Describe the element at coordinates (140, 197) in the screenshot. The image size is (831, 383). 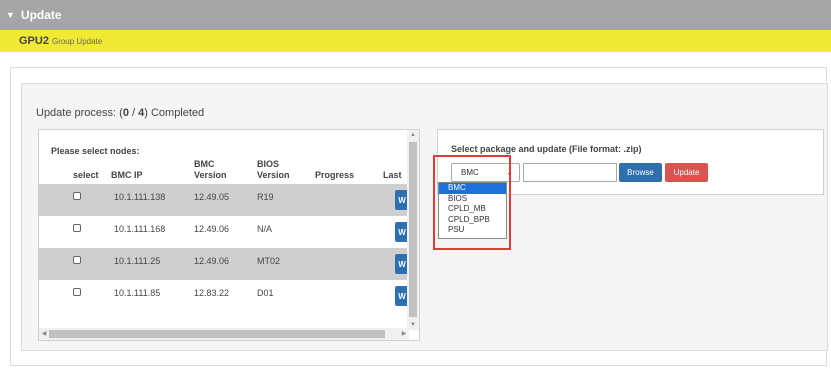
I see `cell-bmc-ip: 10.1.111.138` at that location.